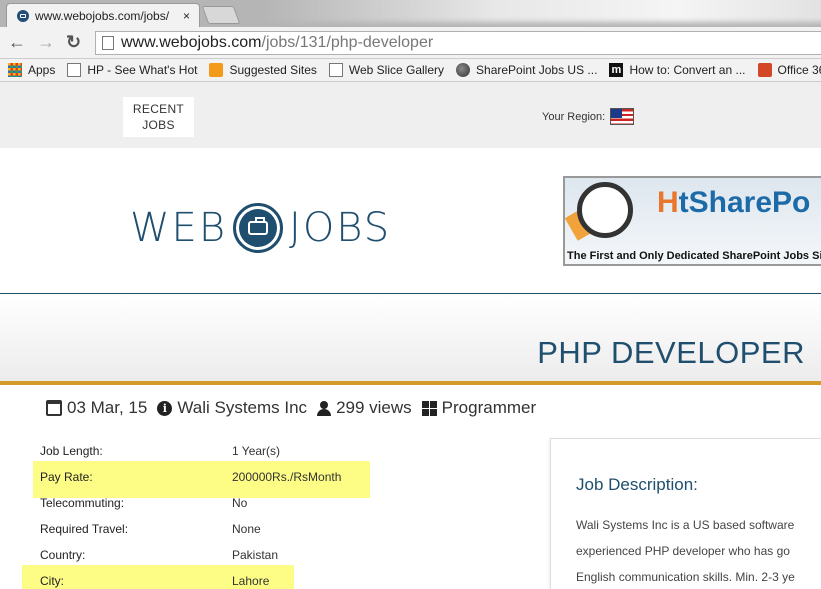  Describe the element at coordinates (216, 70) in the screenshot. I see `suggested-icon` at that location.